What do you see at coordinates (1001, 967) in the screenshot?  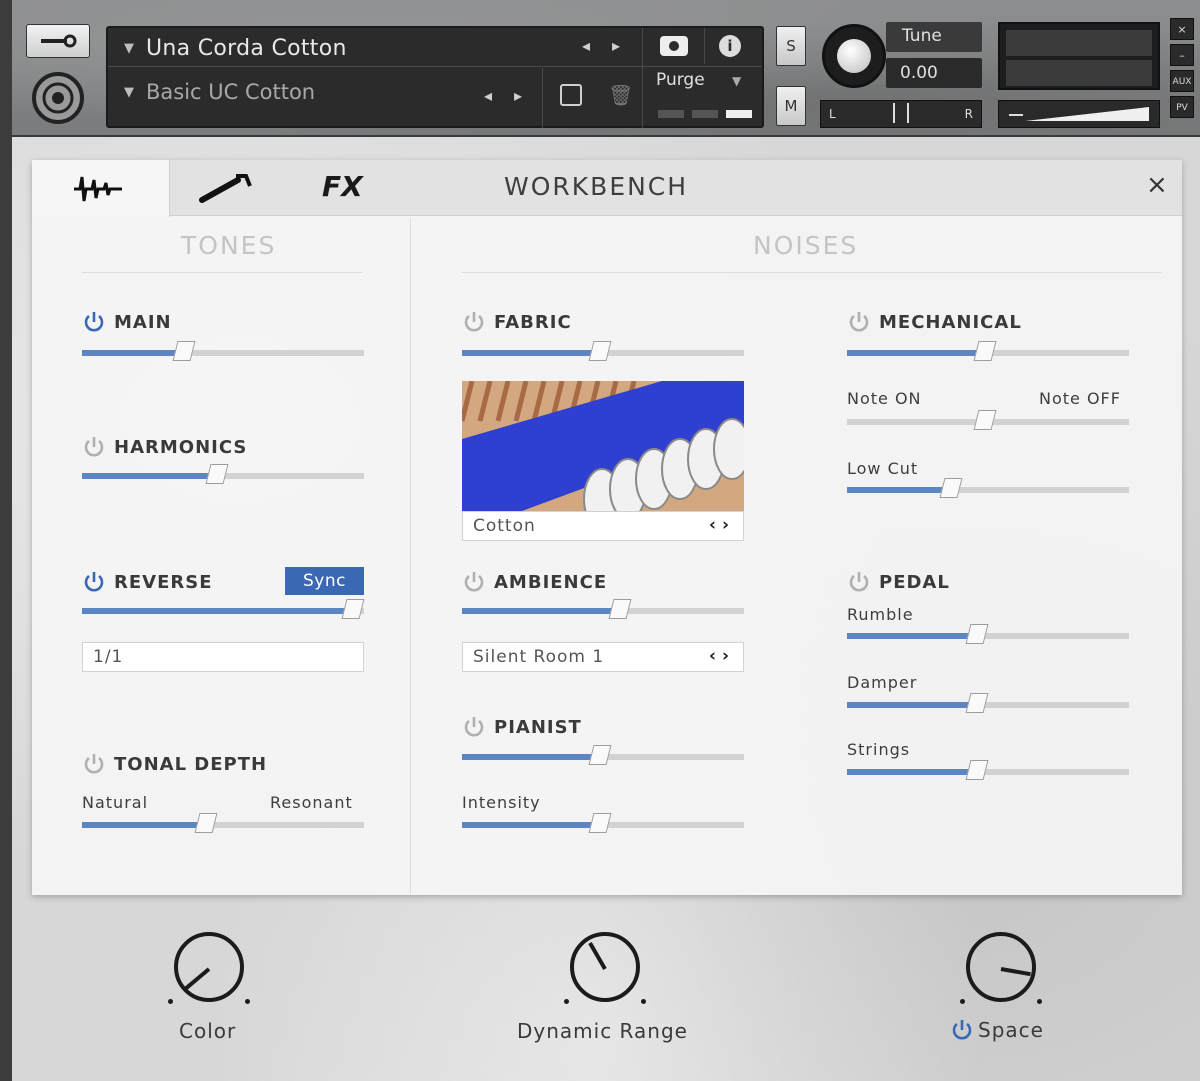 I see `space-knob` at bounding box center [1001, 967].